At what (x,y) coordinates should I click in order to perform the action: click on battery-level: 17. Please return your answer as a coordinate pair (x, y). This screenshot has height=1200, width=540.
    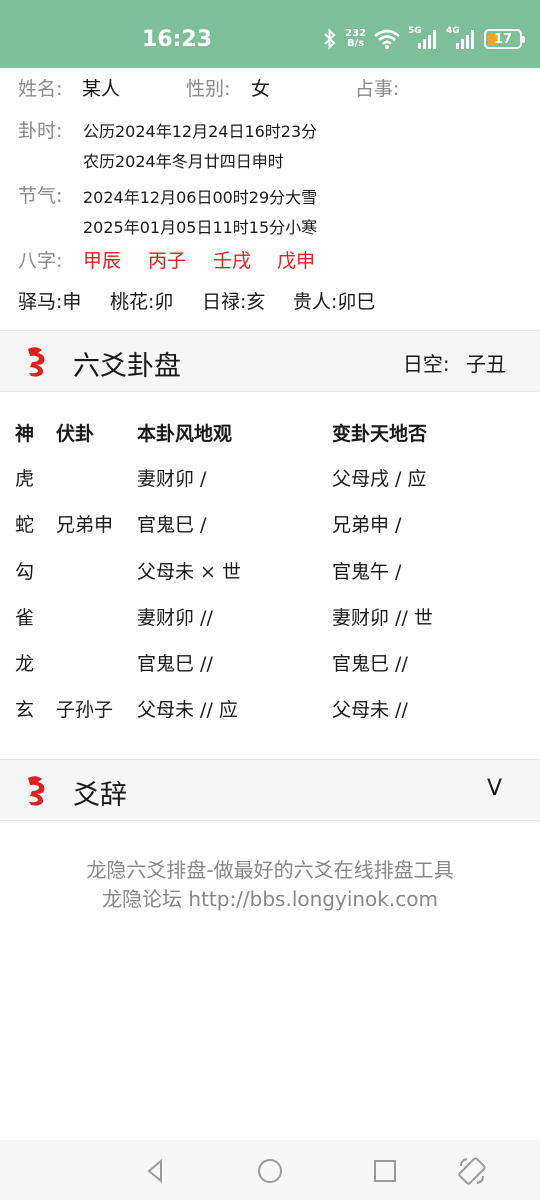
    Looking at the image, I should click on (503, 39).